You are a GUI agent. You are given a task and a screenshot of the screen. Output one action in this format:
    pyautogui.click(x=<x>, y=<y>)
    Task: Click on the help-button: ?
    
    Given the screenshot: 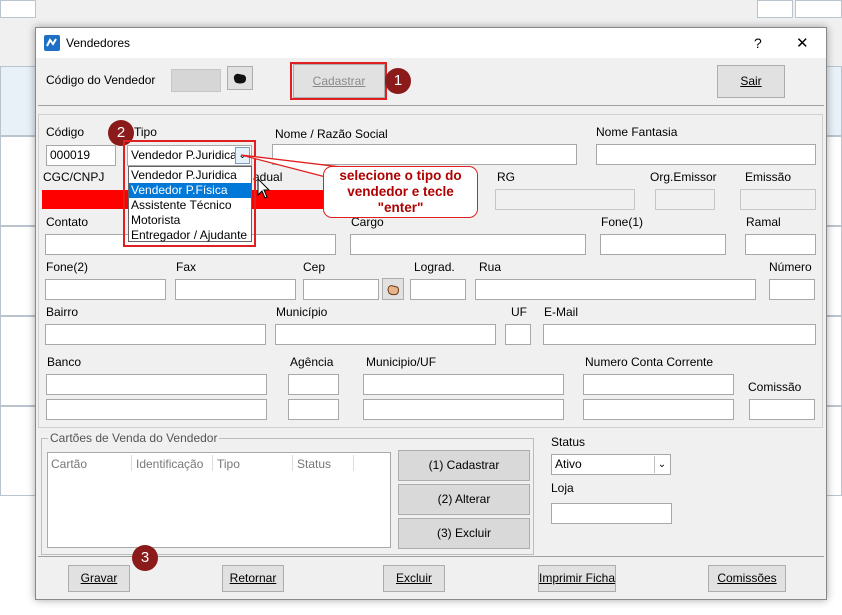 What is the action you would take?
    pyautogui.click(x=758, y=43)
    